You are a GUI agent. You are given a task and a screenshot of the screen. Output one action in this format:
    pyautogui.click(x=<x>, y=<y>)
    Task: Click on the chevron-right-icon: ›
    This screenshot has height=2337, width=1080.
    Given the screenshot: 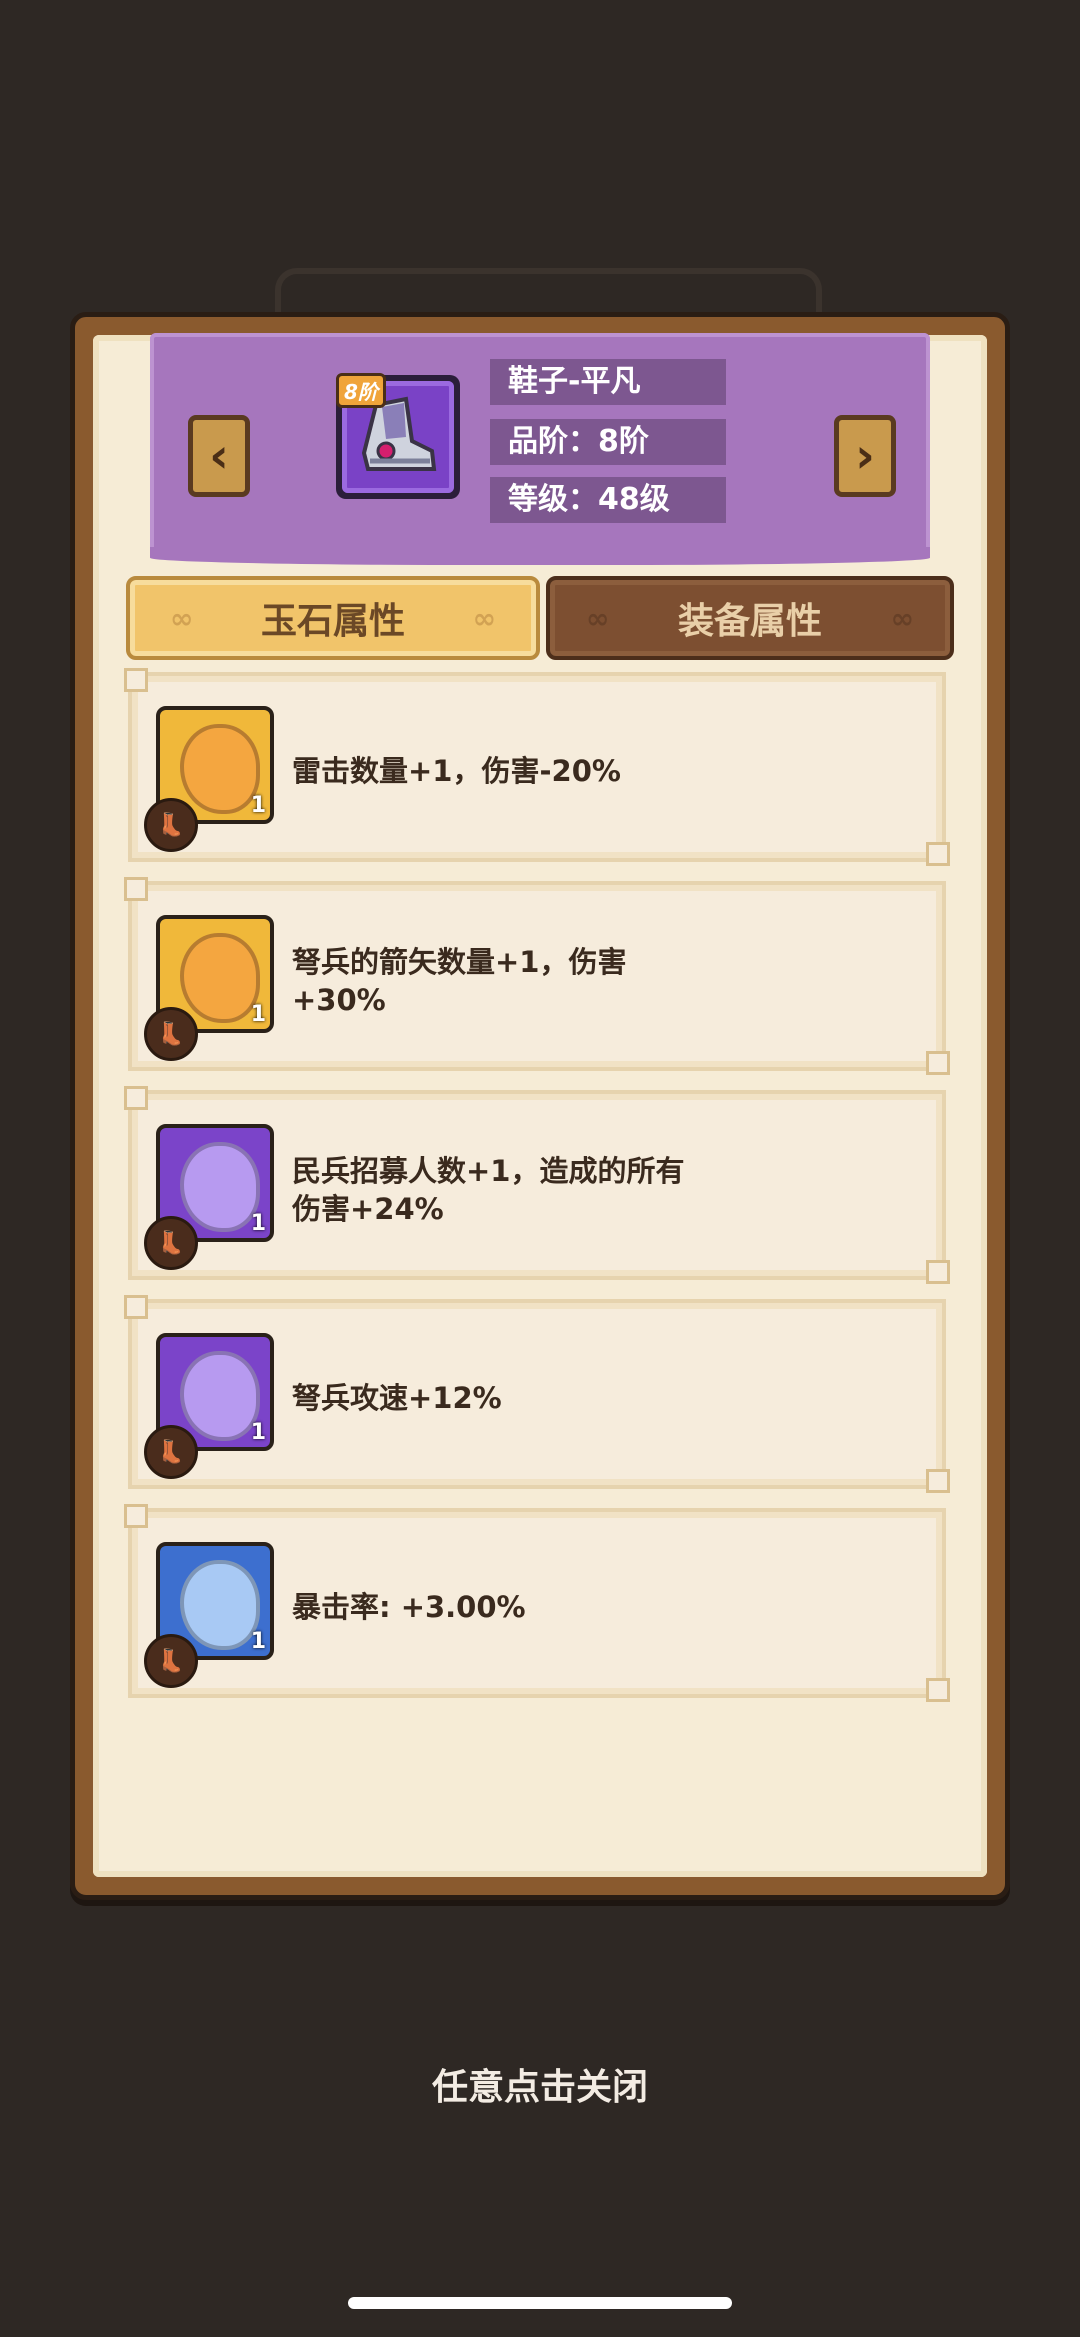 What is the action you would take?
    pyautogui.click(x=865, y=456)
    